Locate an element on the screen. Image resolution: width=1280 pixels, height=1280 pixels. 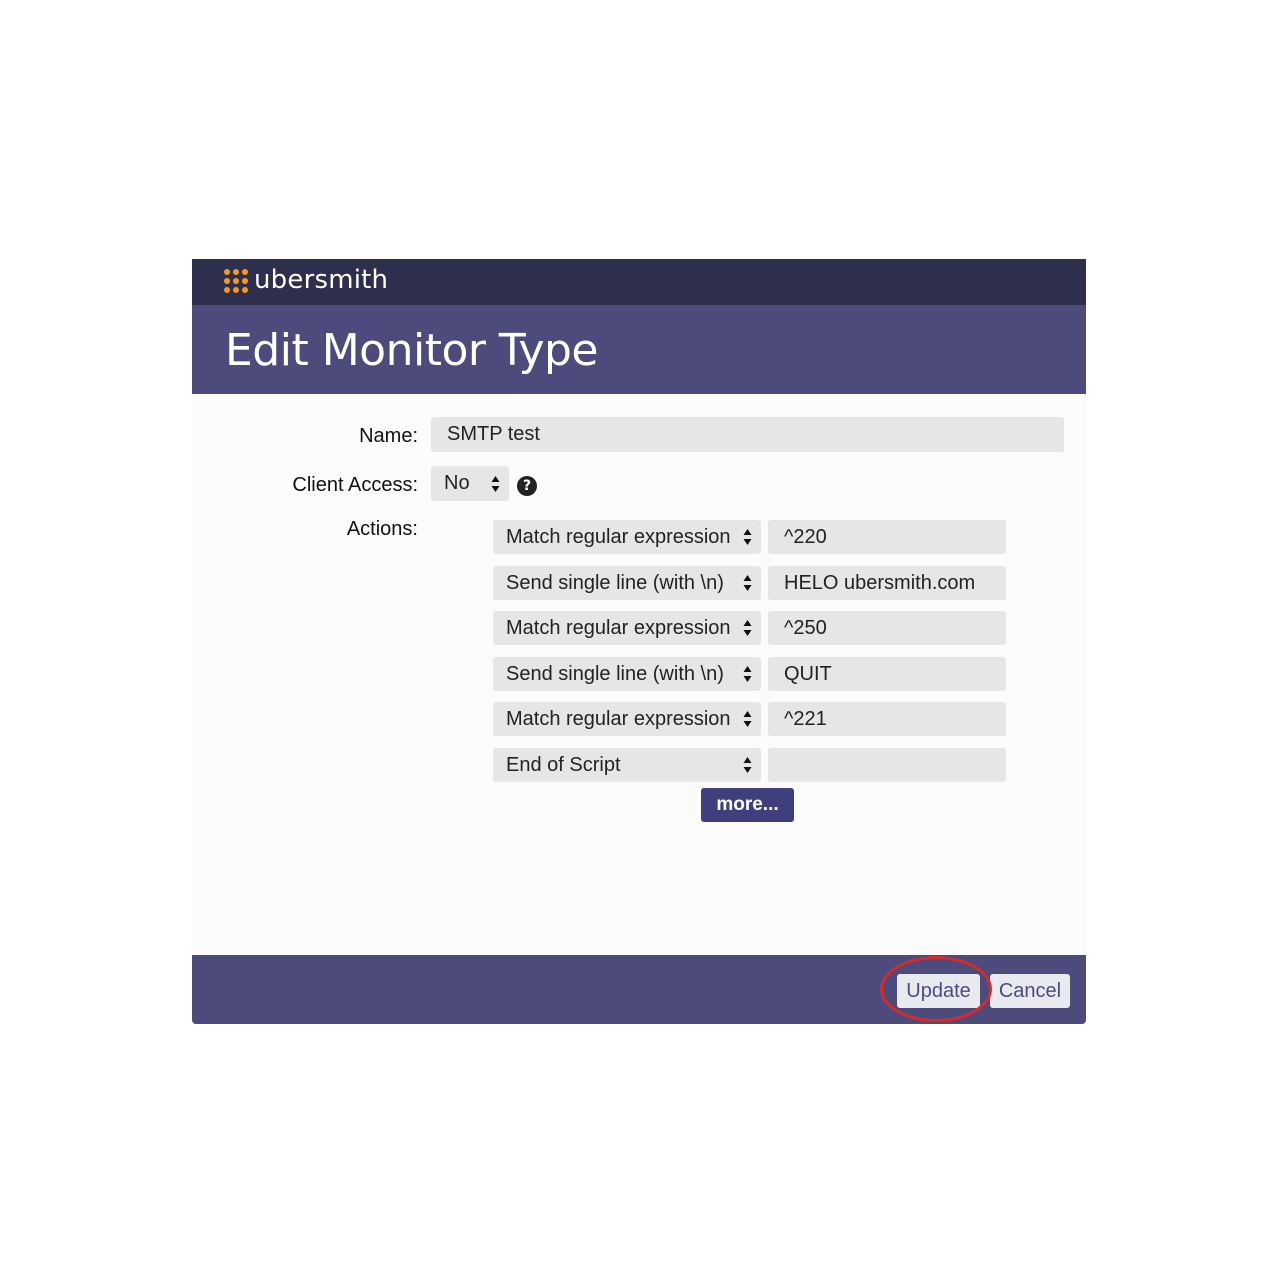
brand-name: ubersmith is located at coordinates (321, 280).